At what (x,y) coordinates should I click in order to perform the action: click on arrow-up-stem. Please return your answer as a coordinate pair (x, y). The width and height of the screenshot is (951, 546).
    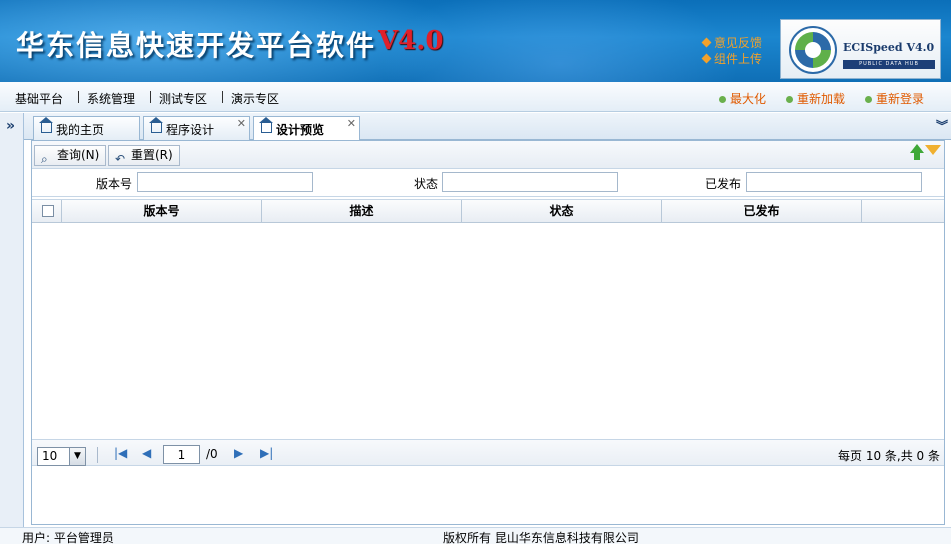
    Looking at the image, I should click on (917, 156).